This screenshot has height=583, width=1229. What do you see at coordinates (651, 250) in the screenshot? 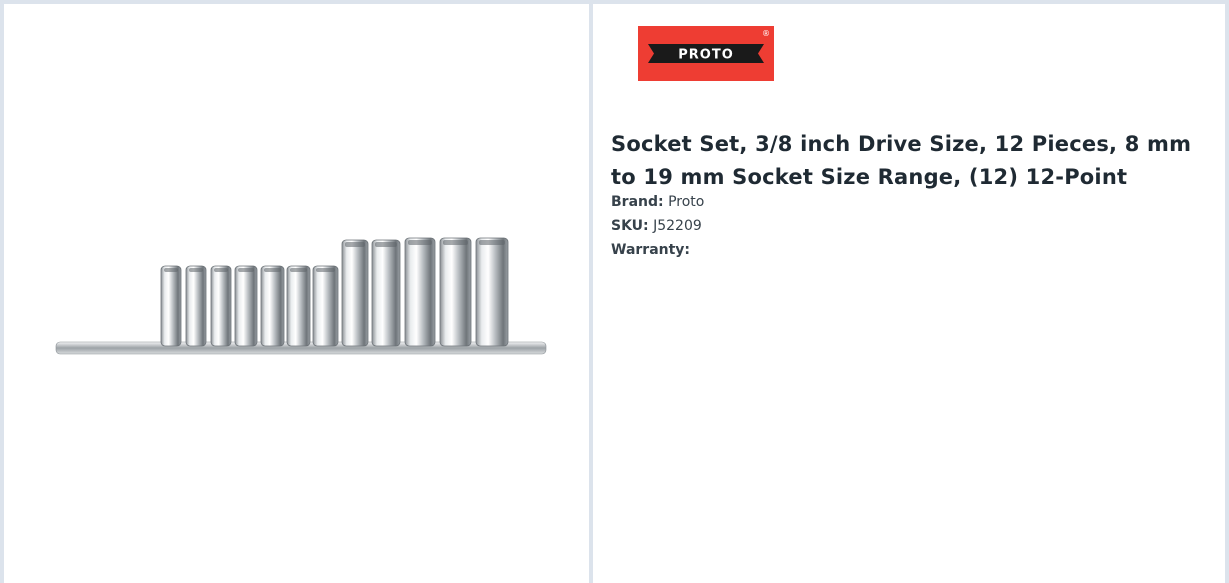
I see `spec-label: Warranty:` at bounding box center [651, 250].